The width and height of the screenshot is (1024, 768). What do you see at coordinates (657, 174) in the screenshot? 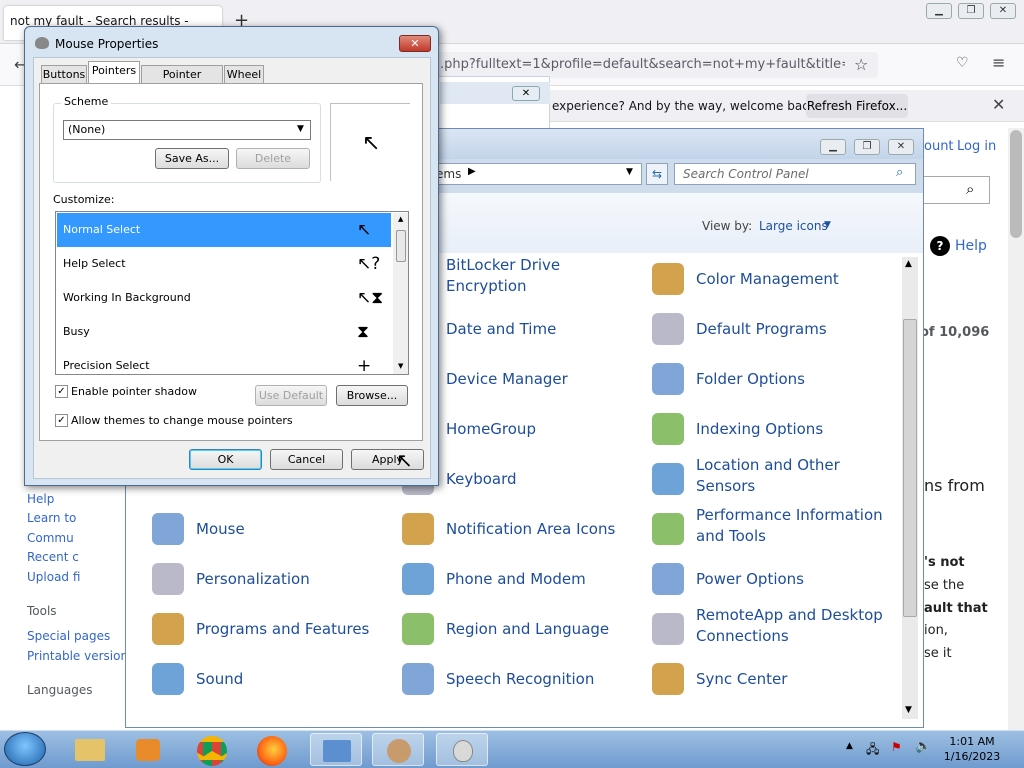
I see `refresh-icon: ⇆` at bounding box center [657, 174].